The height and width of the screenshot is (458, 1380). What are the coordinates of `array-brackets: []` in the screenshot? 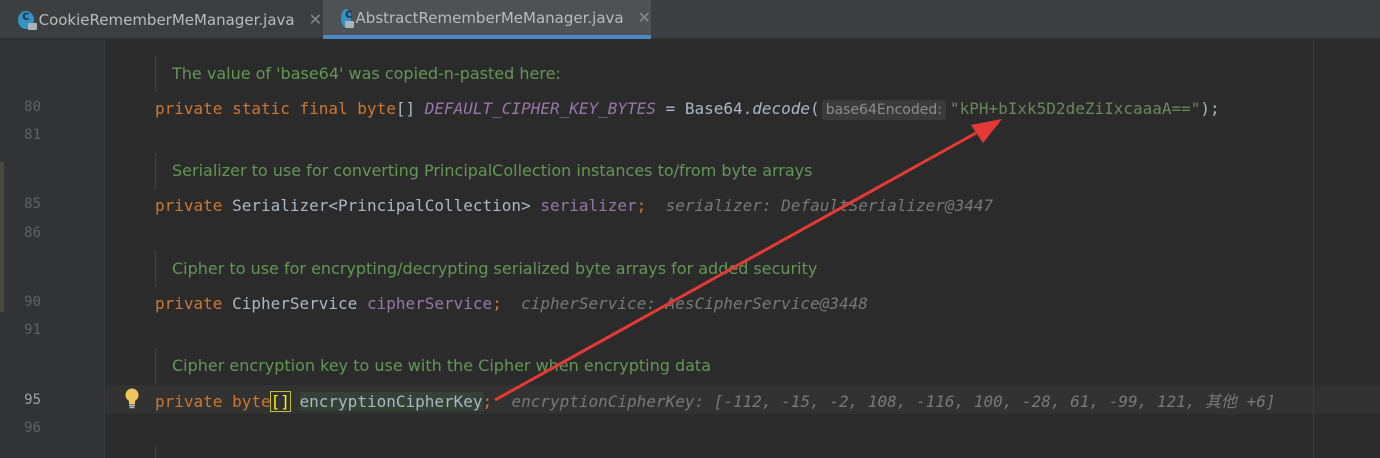 It's located at (405, 108).